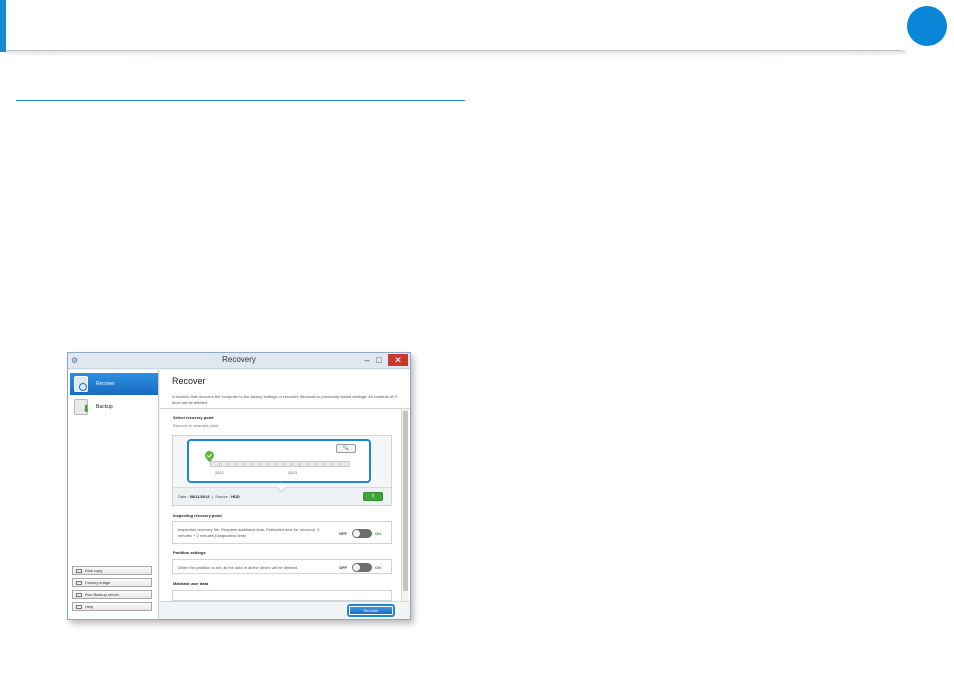 This screenshot has height=677, width=954. Describe the element at coordinates (105, 384) in the screenshot. I see `sidebar-item-label: Recover` at that location.